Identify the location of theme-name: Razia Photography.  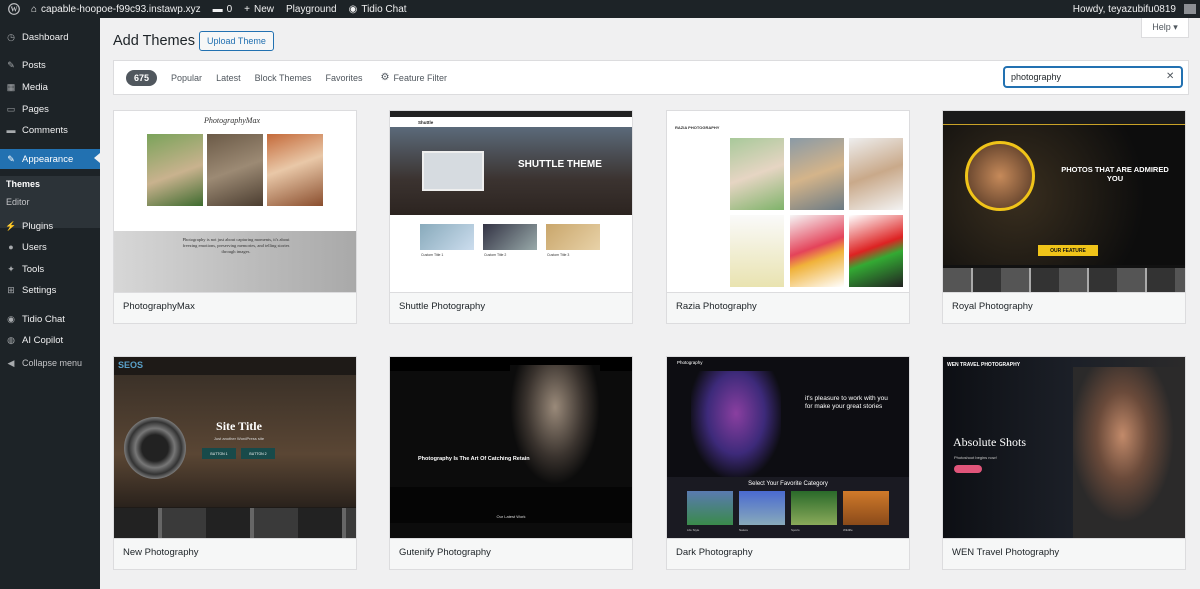
(716, 306).